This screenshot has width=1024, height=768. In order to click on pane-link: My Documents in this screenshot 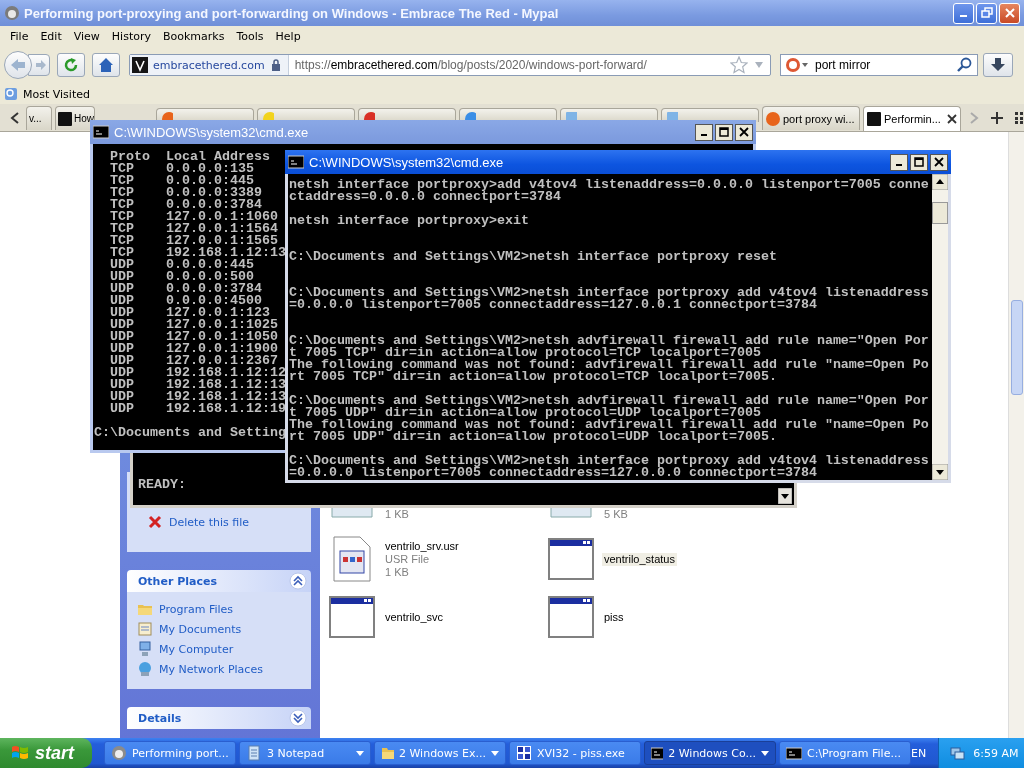, I will do `click(219, 629)`.